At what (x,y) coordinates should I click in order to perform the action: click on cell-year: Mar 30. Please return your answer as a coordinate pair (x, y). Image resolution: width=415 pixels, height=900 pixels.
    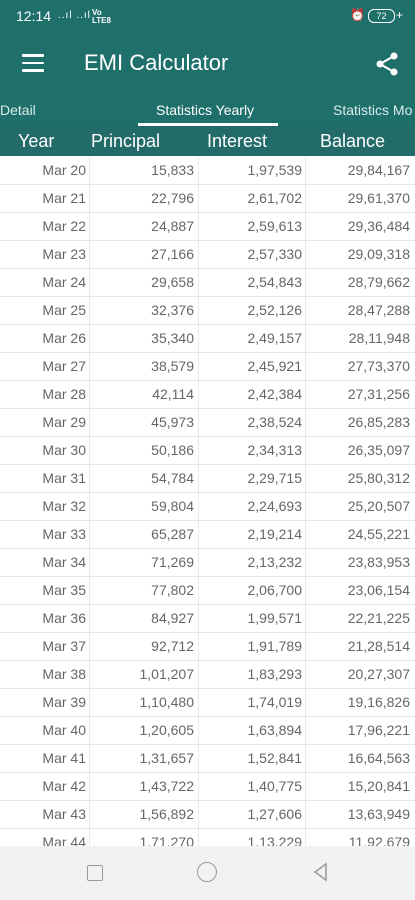
    Looking at the image, I should click on (64, 450).